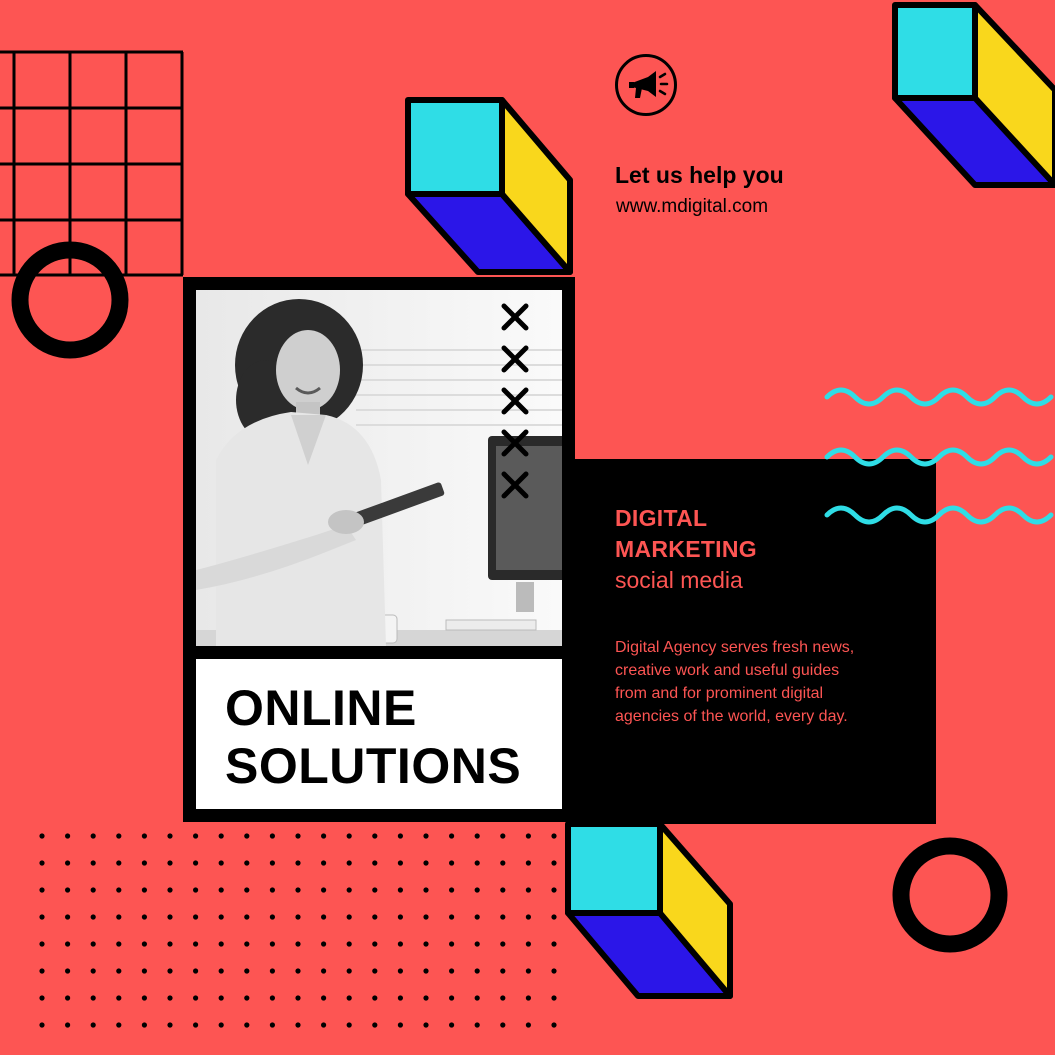 The width and height of the screenshot is (1055, 1055). I want to click on caption-box: ONLINE SOLUTIONS, so click(379, 734).